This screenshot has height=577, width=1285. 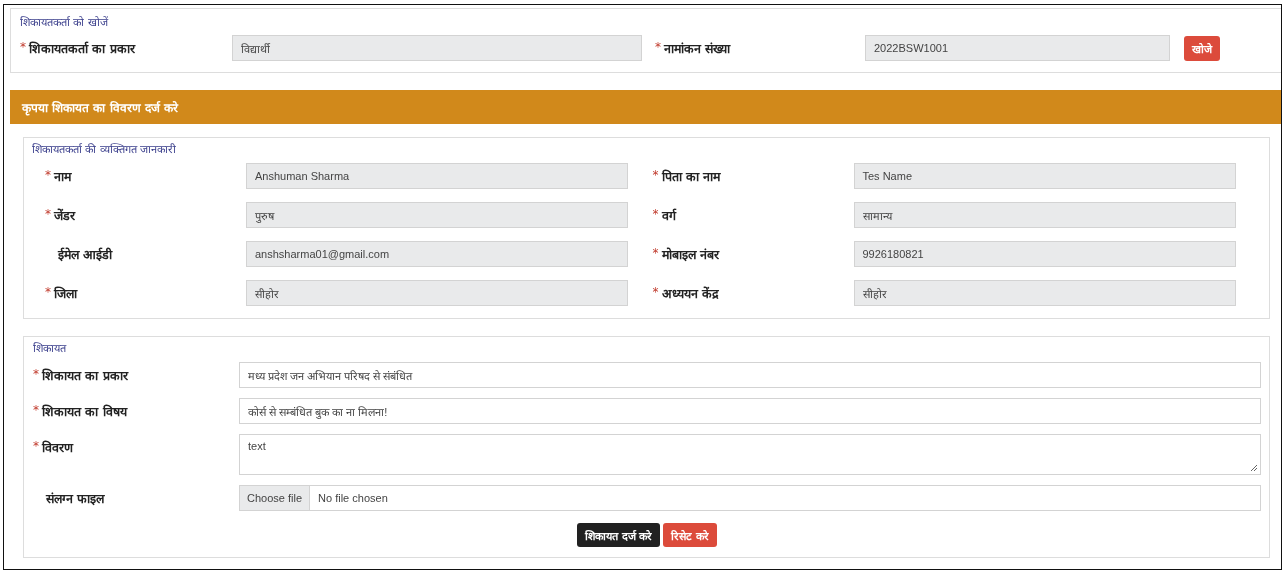 What do you see at coordinates (85, 254) in the screenshot?
I see `field-label: ईमेल आईडी` at bounding box center [85, 254].